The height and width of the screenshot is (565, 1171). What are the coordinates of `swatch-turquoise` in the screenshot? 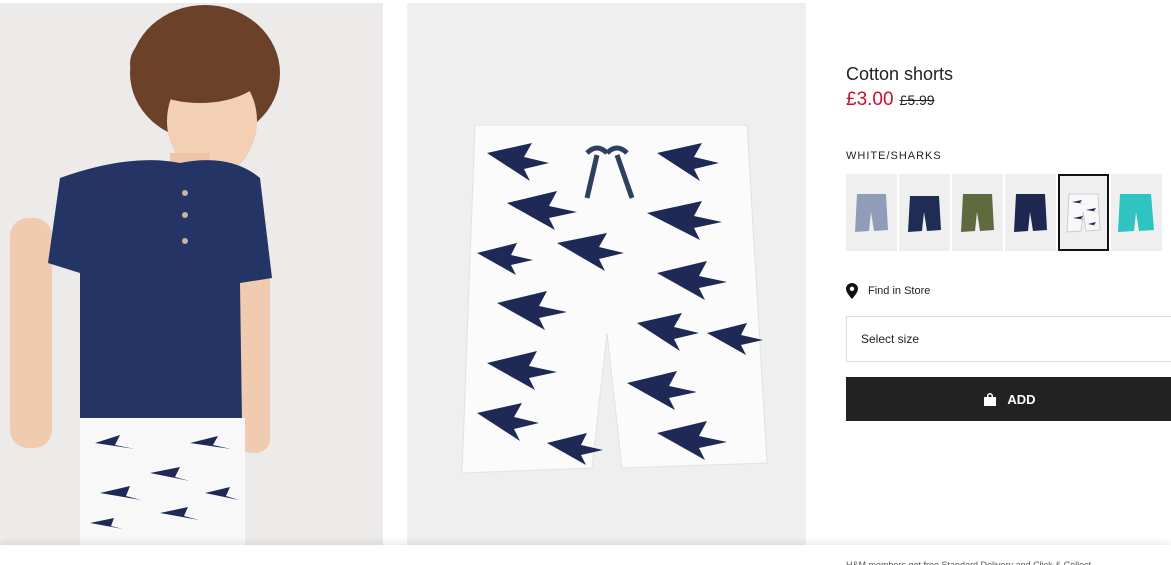 It's located at (1136, 212).